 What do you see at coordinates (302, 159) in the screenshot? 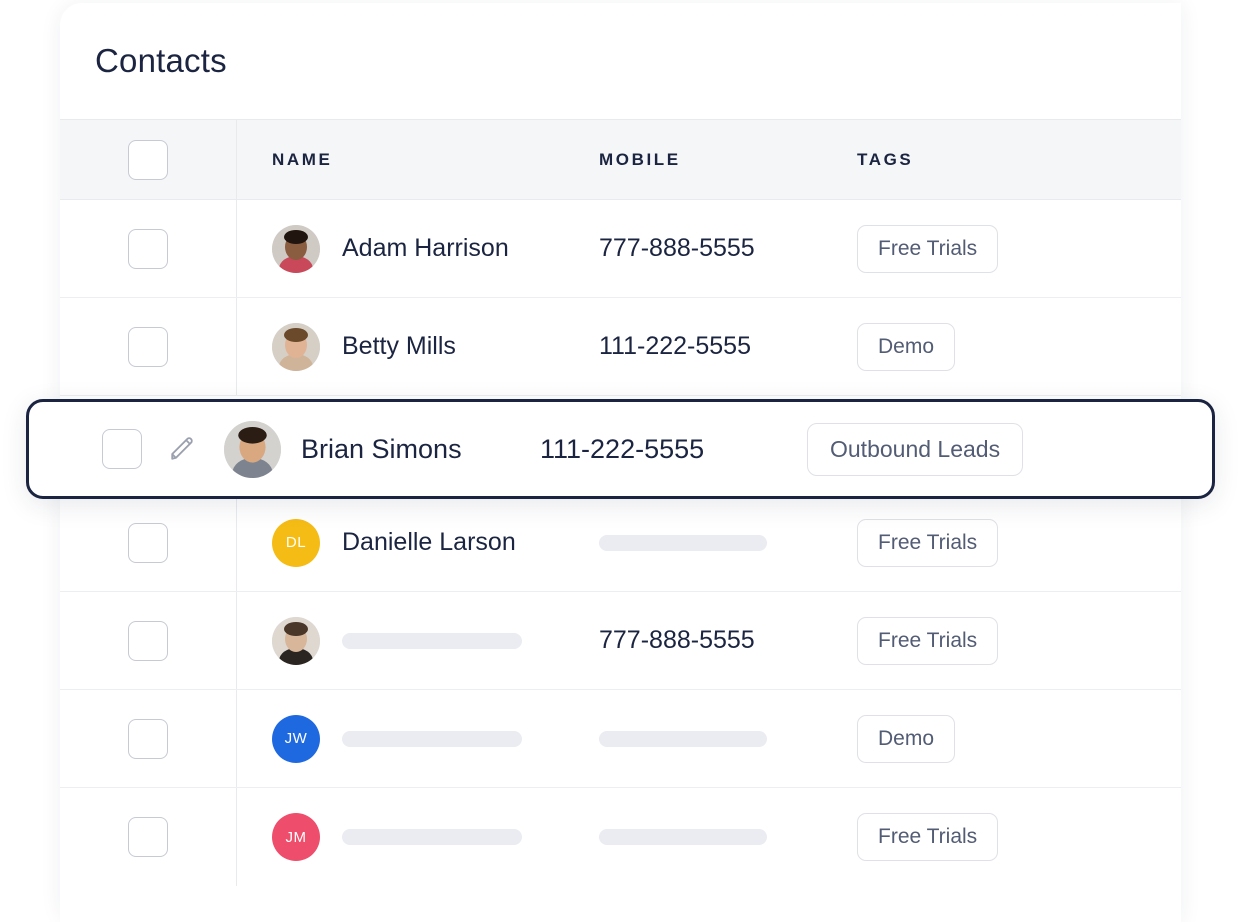
I see `column-header-name: NAME` at bounding box center [302, 159].